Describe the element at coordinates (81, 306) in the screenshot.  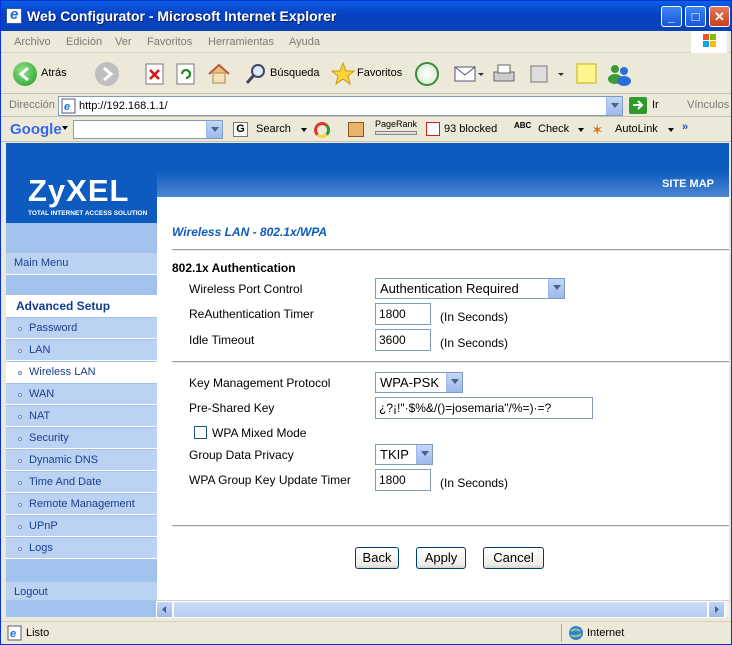
I see `sidebar-advanced-setup: Advanced Setup` at that location.